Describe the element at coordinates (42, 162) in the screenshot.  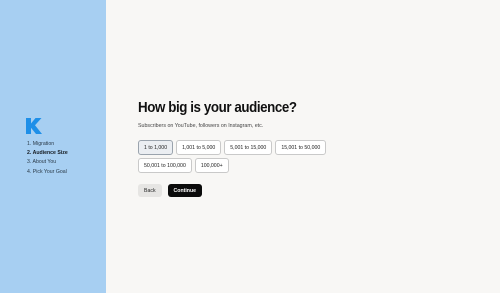
I see `step-about-you: 3. About You` at that location.